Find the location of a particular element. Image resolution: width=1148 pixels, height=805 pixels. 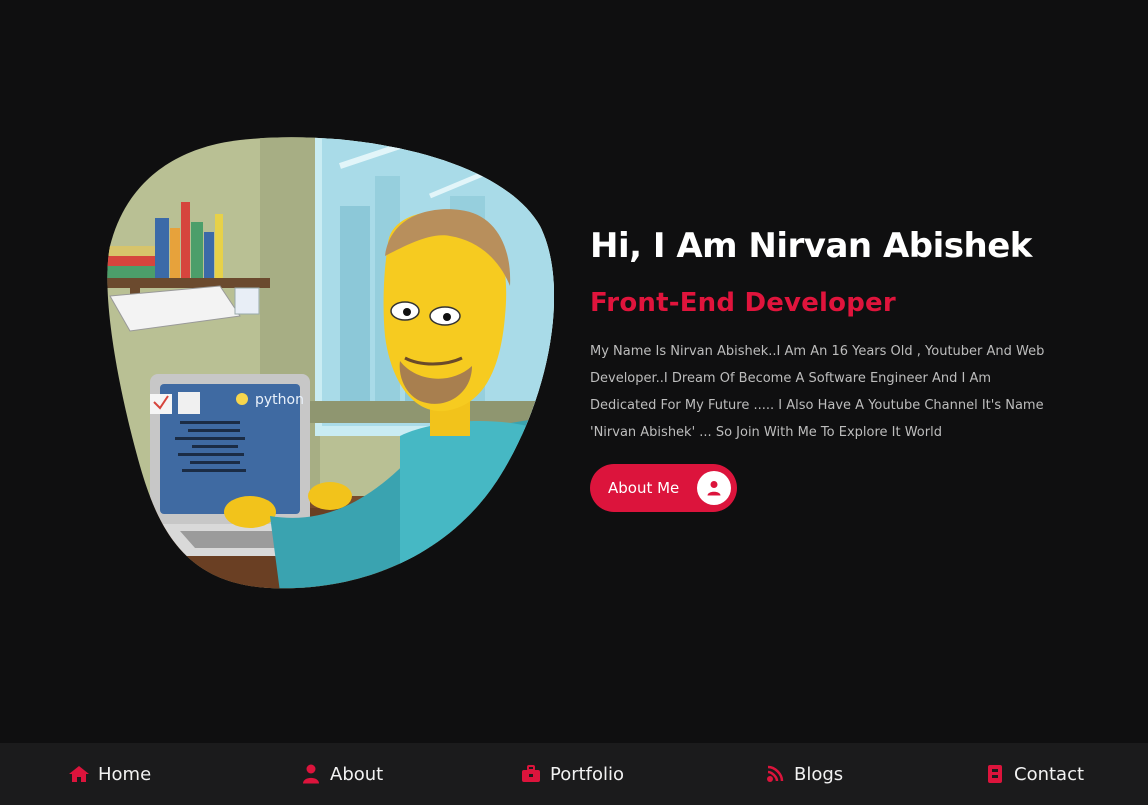

bottom-navigation: Home About Portfolio Blogs Contact is located at coordinates (574, 774).